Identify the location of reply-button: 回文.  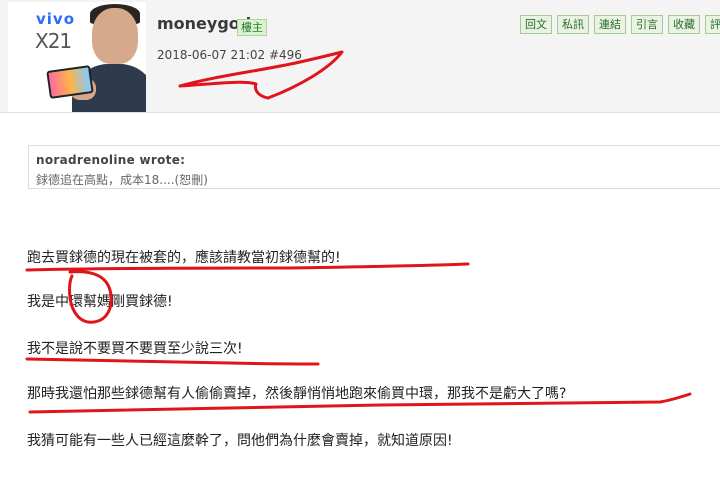
(536, 24).